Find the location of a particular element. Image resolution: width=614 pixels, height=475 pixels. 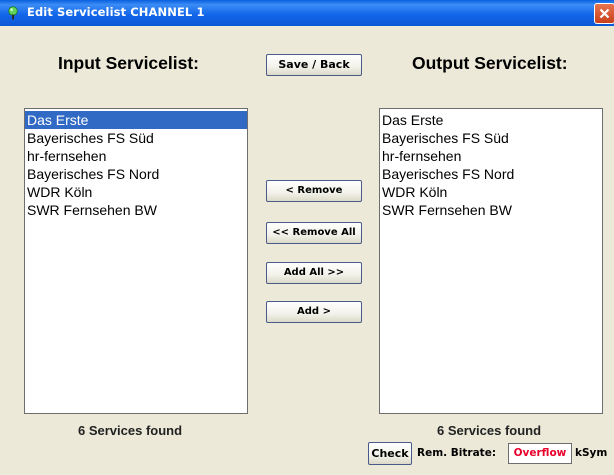

close-icon is located at coordinates (604, 13).